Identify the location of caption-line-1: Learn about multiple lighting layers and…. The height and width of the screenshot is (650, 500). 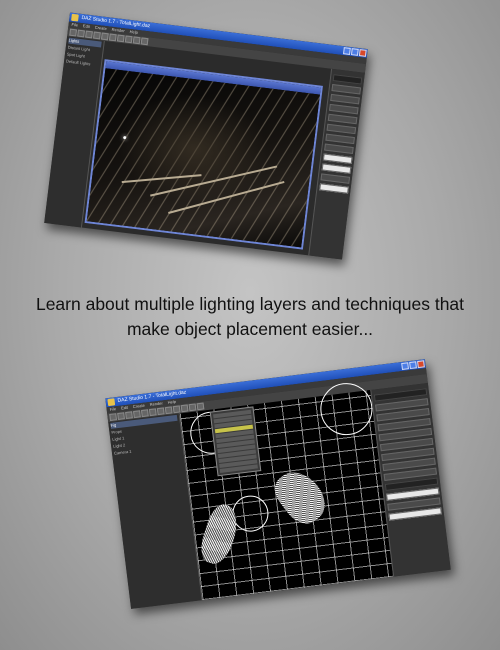
(250, 304).